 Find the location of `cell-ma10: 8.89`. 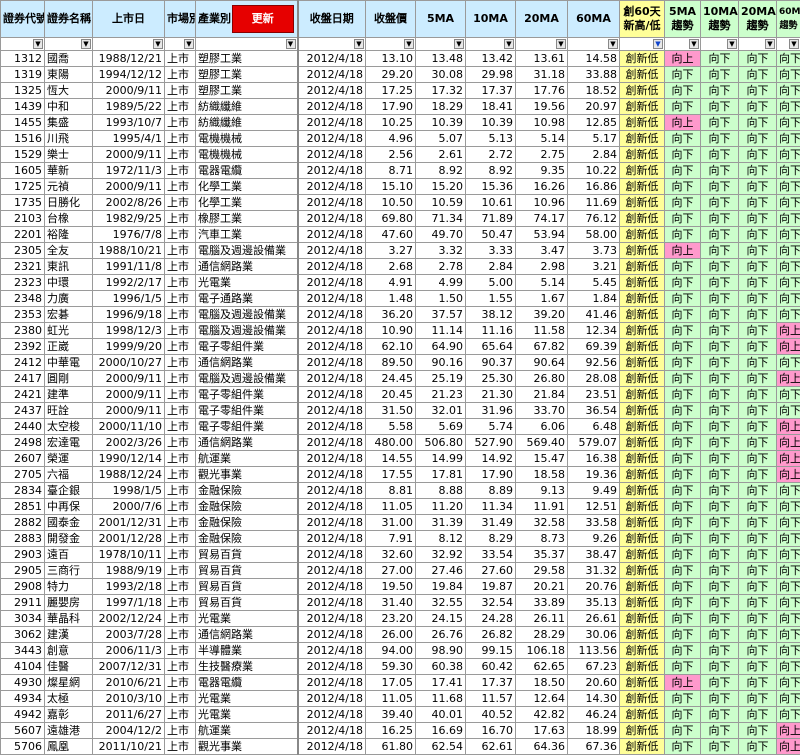

cell-ma10: 8.89 is located at coordinates (491, 491).